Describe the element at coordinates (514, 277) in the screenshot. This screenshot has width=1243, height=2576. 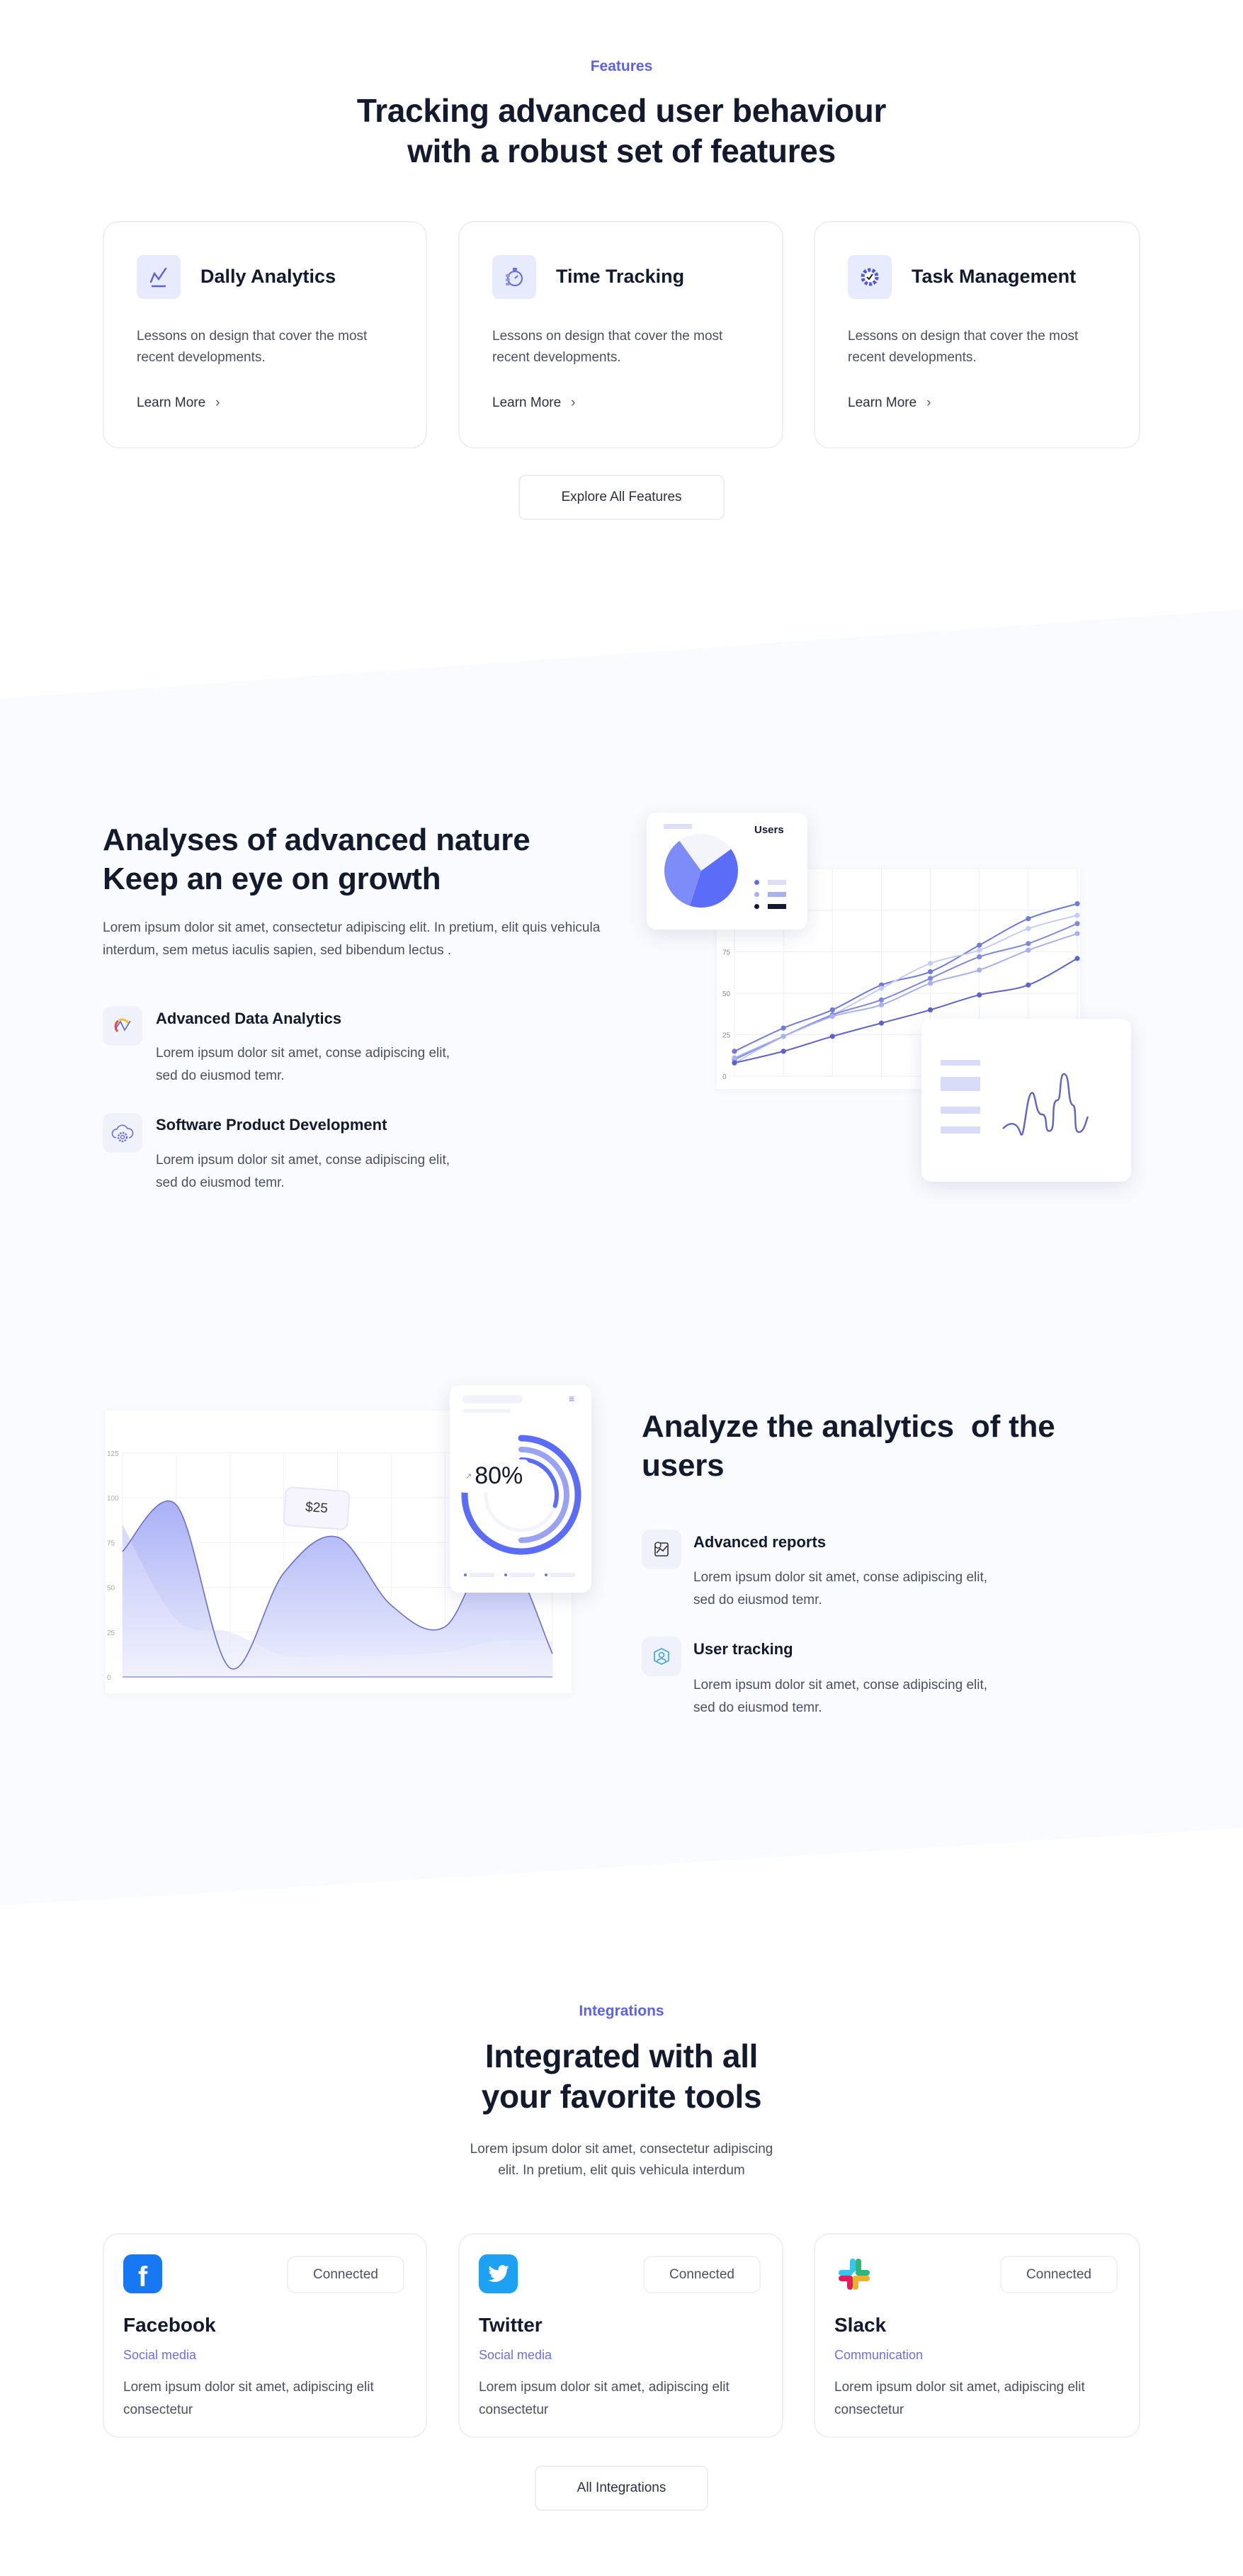
I see `stopwatch-icon` at that location.